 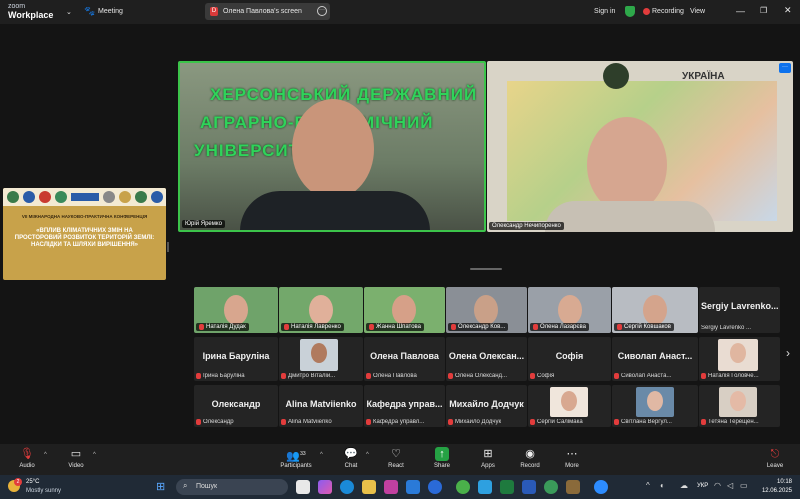 What do you see at coordinates (488, 458) in the screenshot?
I see `apps-button: ⊞ Apps` at bounding box center [488, 458].